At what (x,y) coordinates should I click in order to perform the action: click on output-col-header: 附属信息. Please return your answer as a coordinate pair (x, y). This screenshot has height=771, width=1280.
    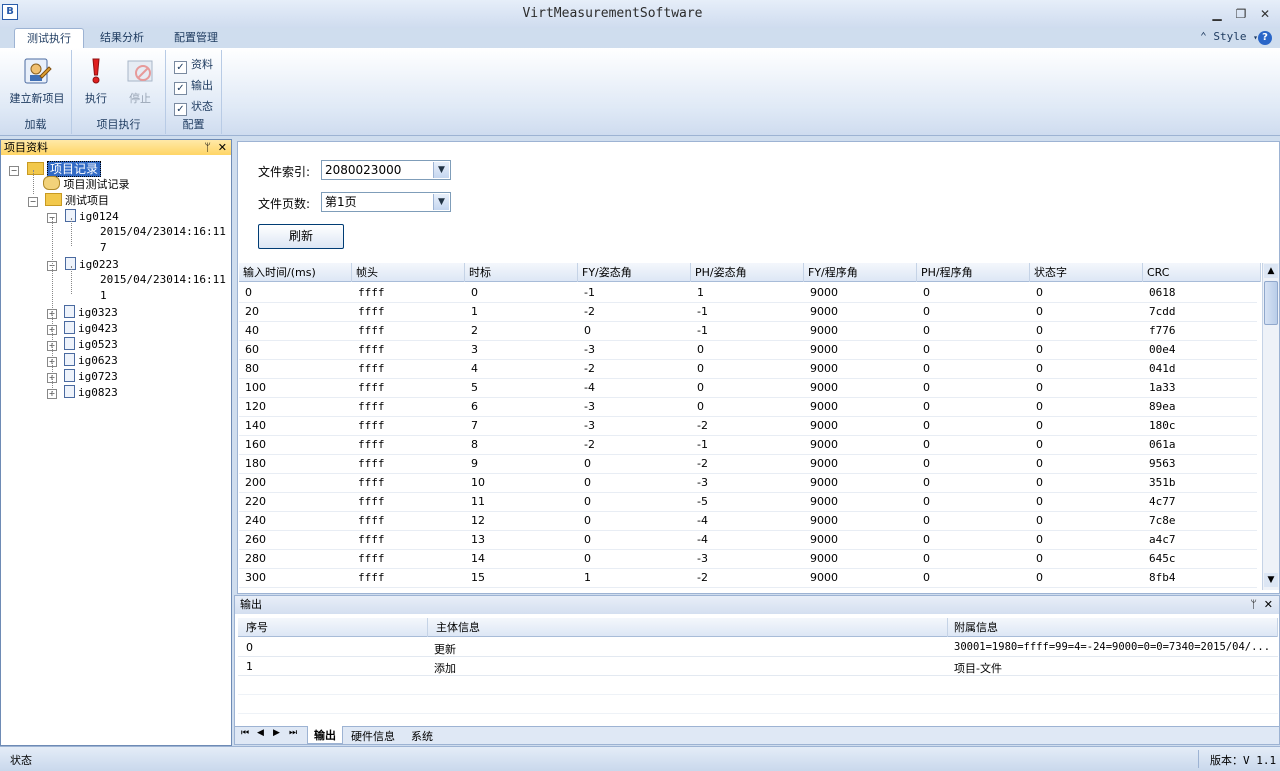
    Looking at the image, I should click on (1113, 627).